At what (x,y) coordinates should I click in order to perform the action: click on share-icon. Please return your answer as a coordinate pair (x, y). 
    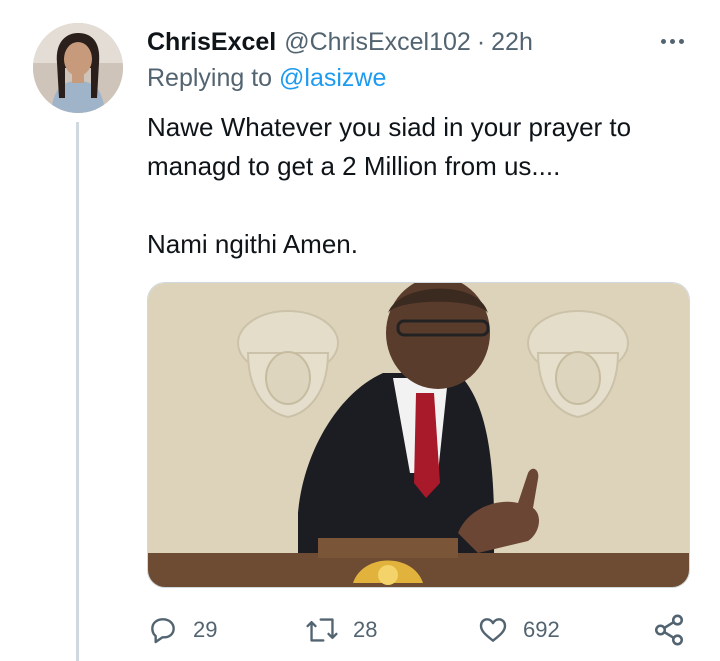
    Looking at the image, I should click on (669, 630).